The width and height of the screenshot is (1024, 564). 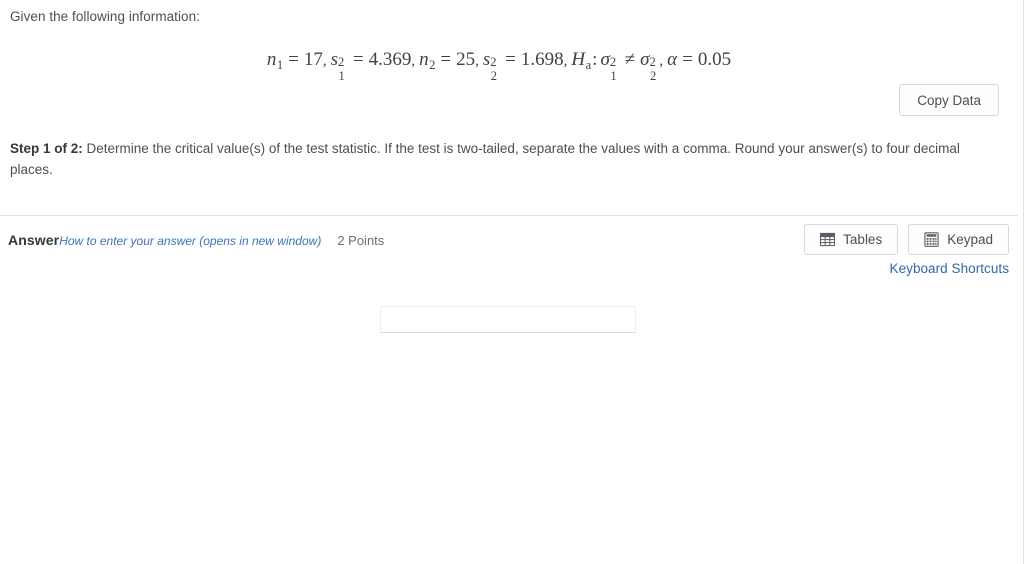 What do you see at coordinates (542, 59) in the screenshot?
I see `s2-value: 1.698` at bounding box center [542, 59].